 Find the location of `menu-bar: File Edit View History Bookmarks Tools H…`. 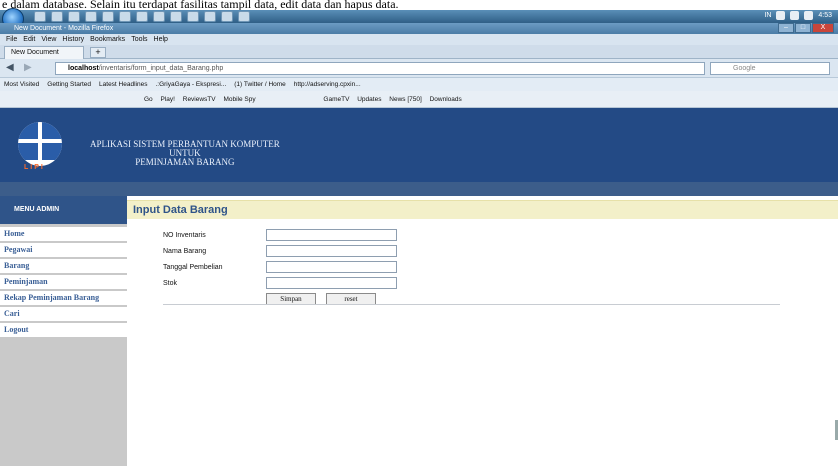

menu-bar: File Edit View History Bookmarks Tools H… is located at coordinates (419, 39).